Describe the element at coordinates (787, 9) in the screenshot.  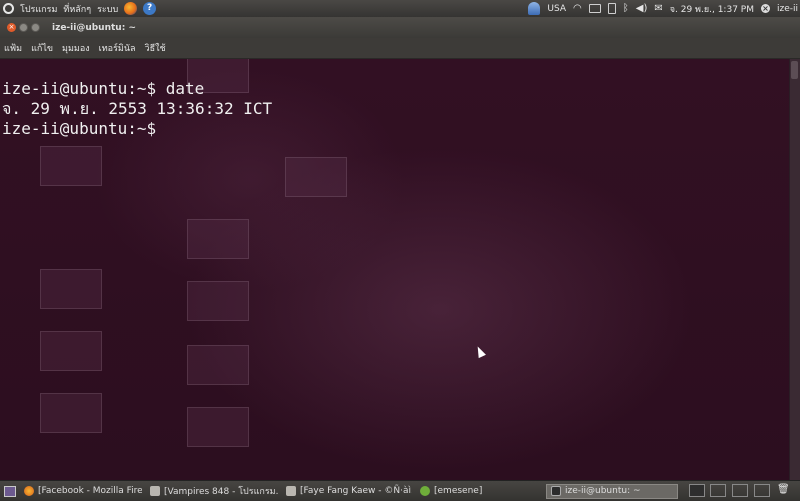
I see `session-user: ize-ii` at that location.